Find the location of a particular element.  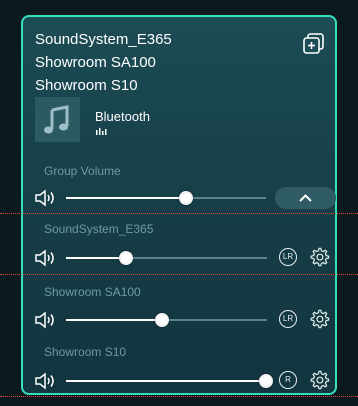

group-volume-slider is located at coordinates (166, 198).